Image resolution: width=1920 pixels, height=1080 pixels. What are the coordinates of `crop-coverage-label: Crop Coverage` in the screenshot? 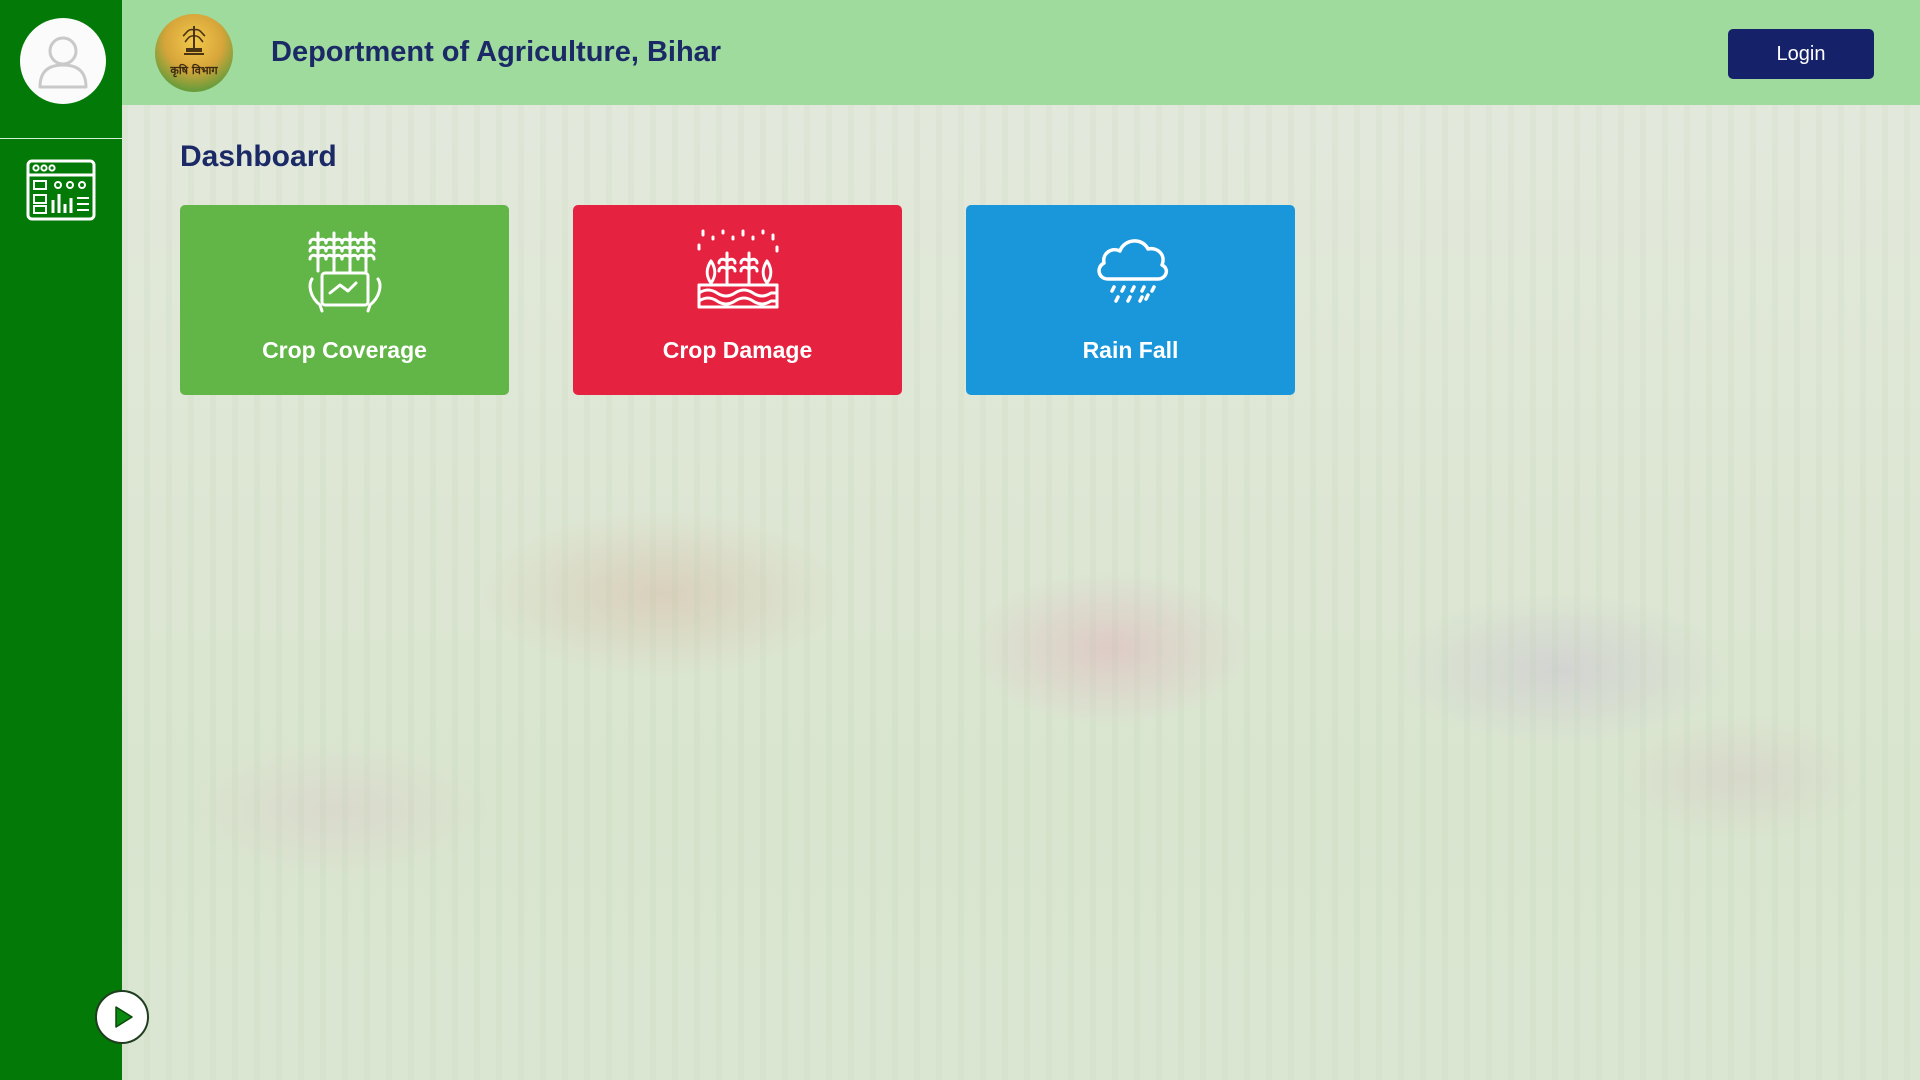 It's located at (344, 350).